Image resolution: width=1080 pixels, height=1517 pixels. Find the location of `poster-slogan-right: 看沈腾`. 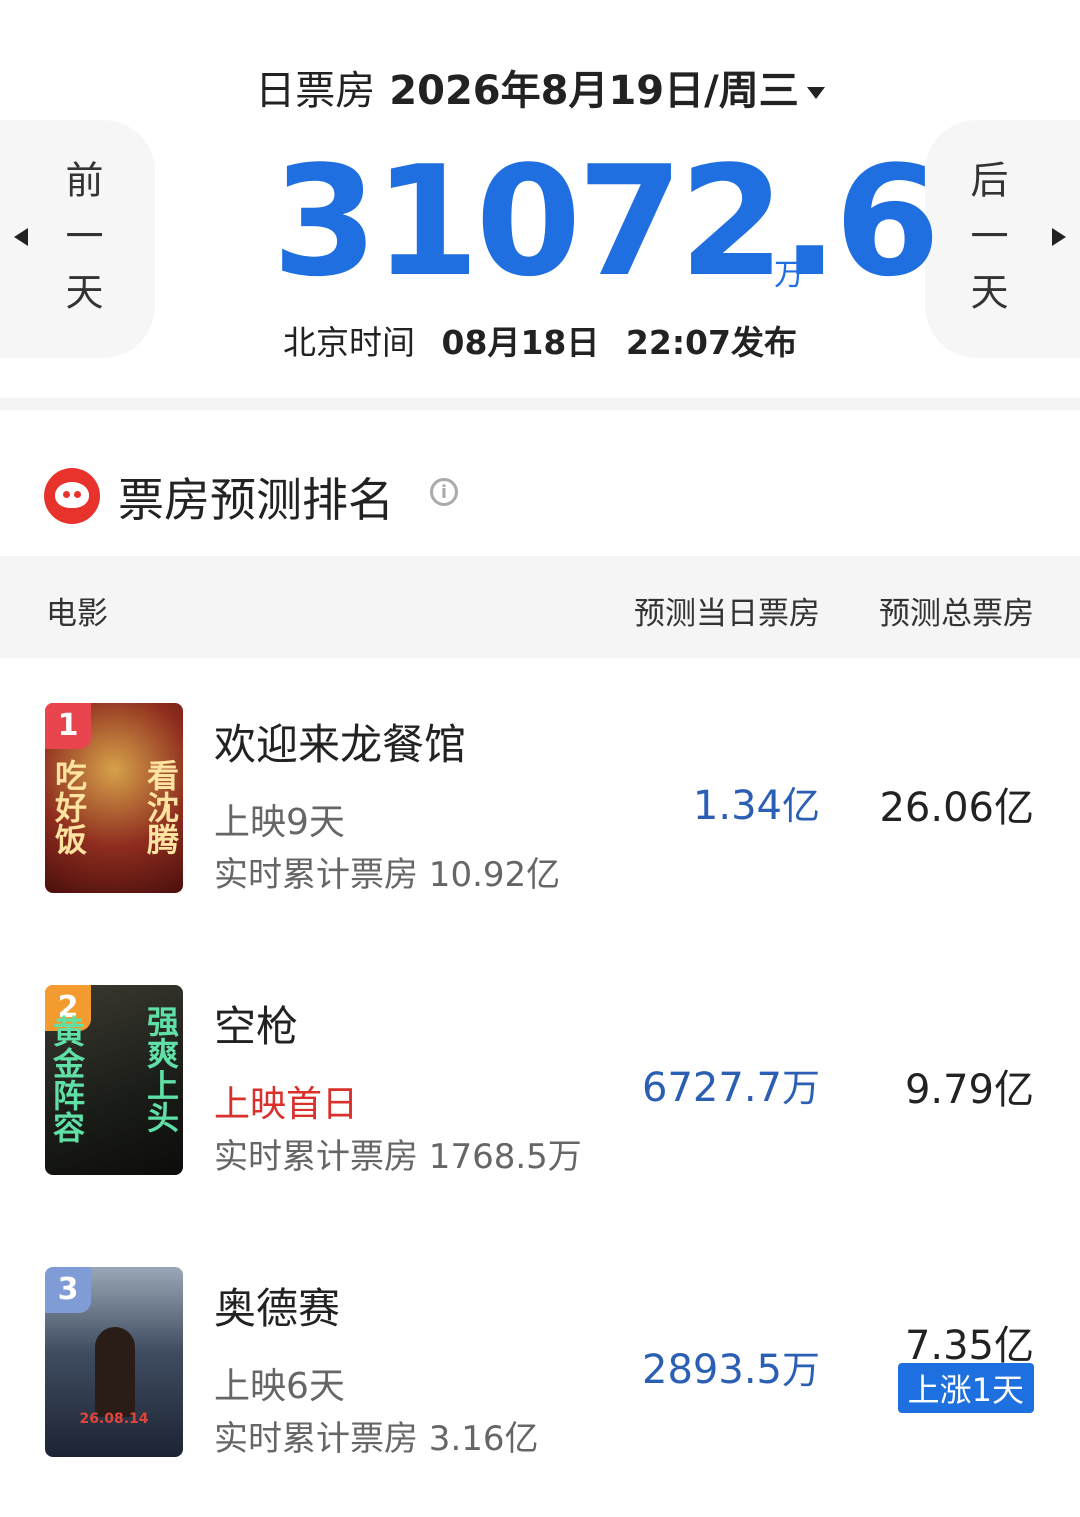

poster-slogan-right: 看沈腾 is located at coordinates (161, 807).